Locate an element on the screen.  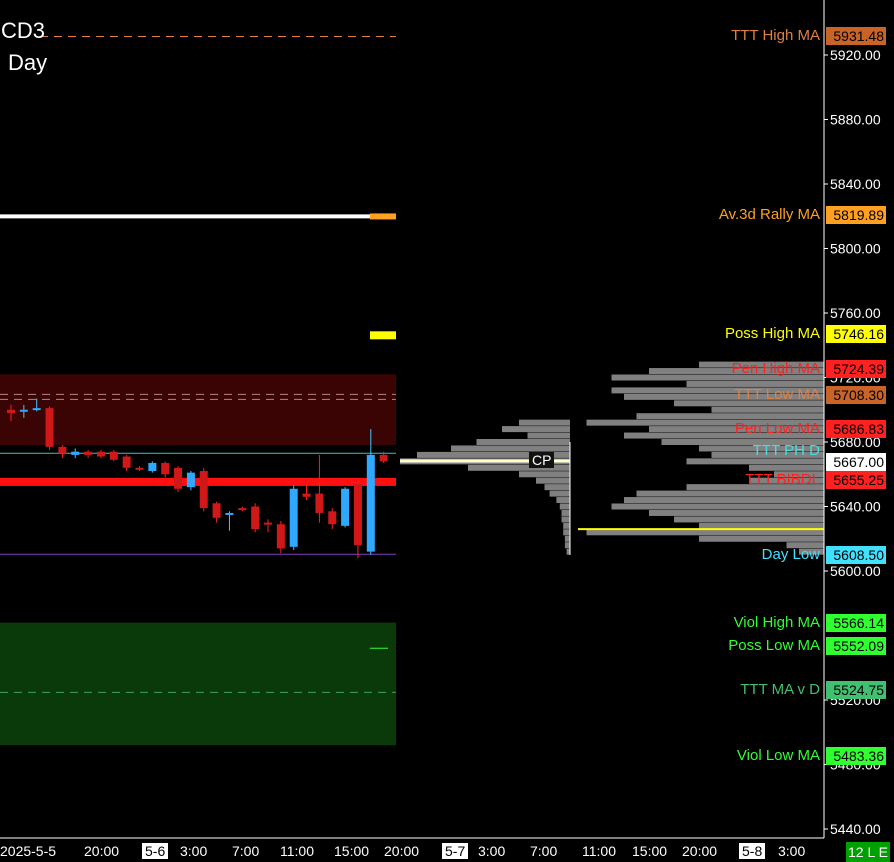
level-price-badge: 5655.25 is located at coordinates (856, 480).